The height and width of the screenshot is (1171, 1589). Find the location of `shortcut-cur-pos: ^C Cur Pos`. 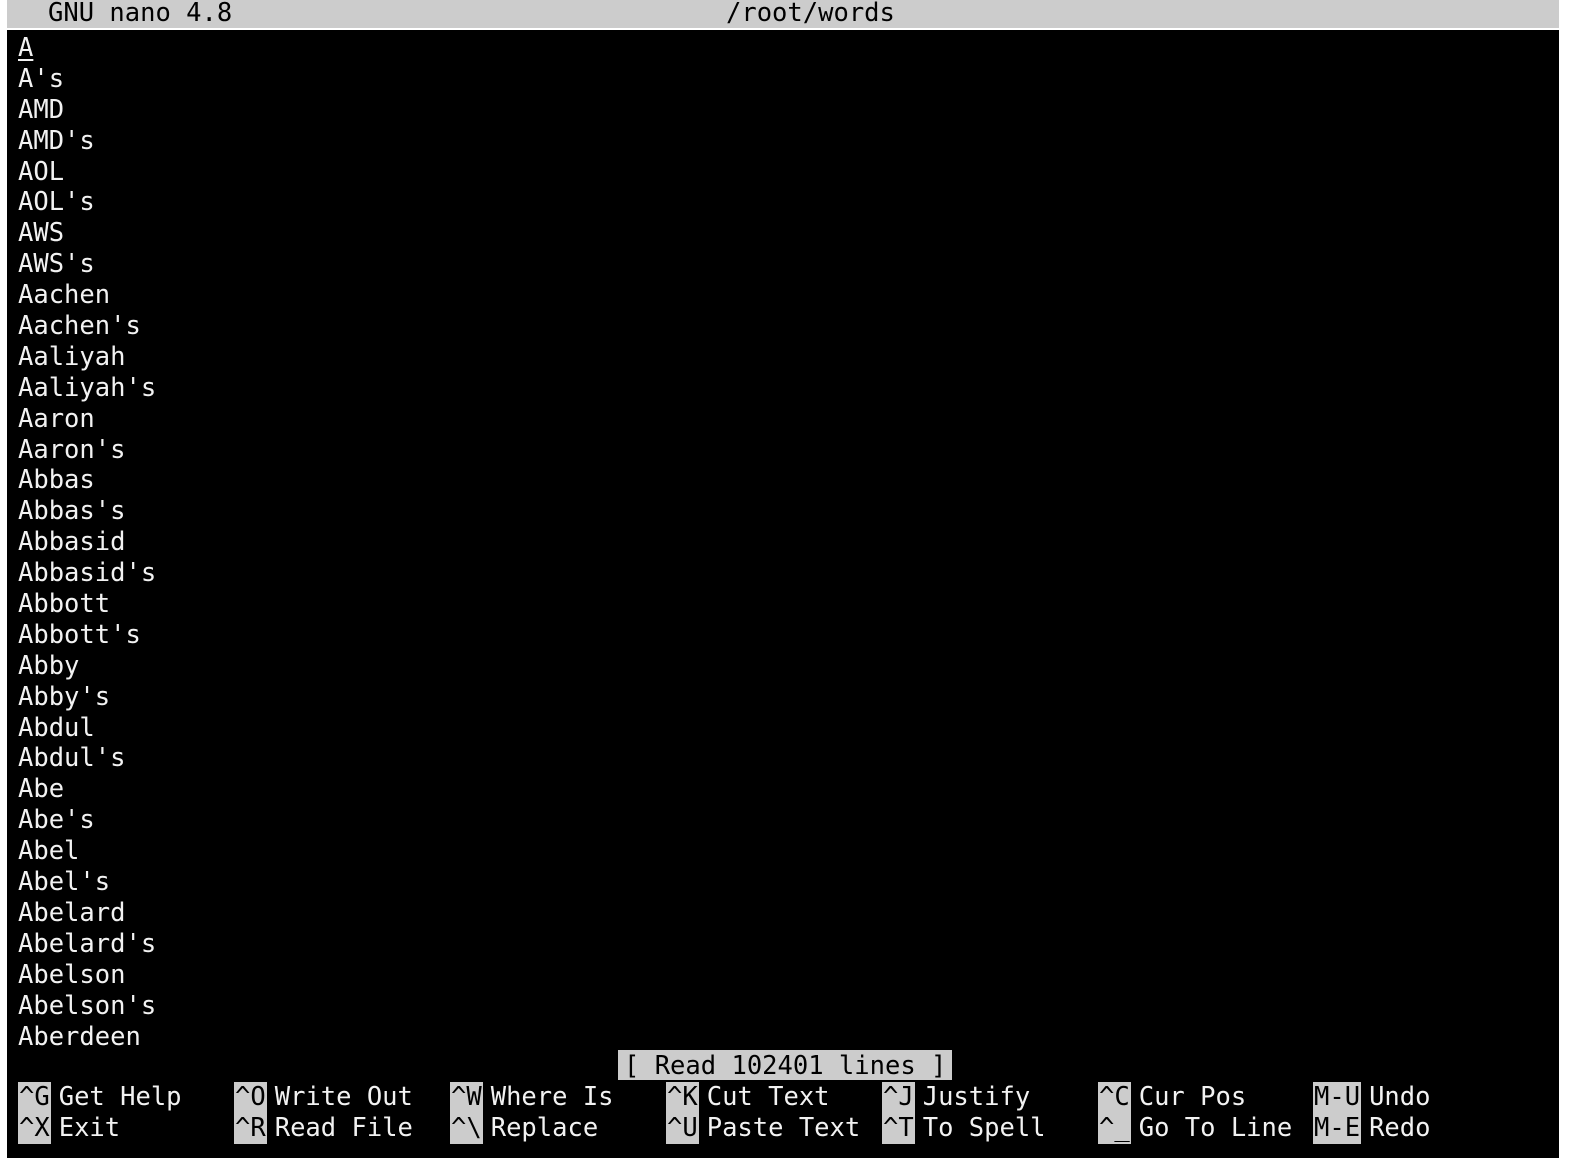

shortcut-cur-pos: ^C Cur Pos is located at coordinates (1172, 1097).